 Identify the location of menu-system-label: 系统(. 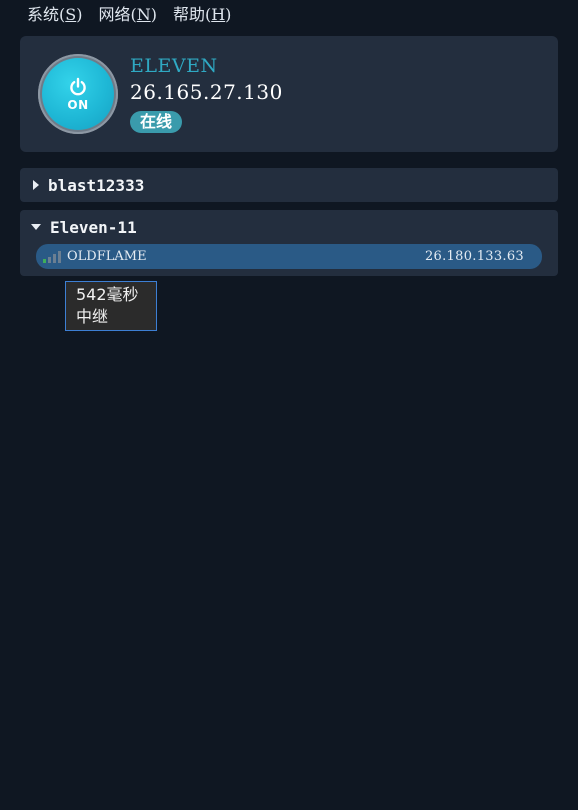
(46, 14).